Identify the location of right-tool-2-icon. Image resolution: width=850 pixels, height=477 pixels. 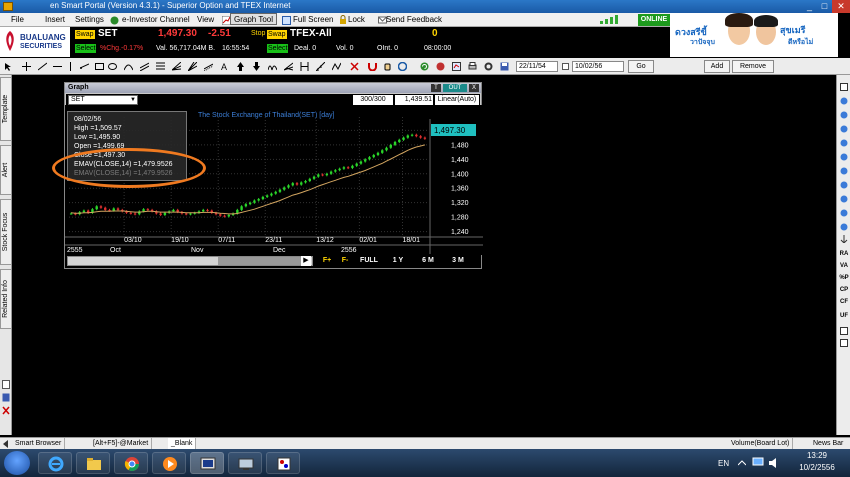
(844, 101).